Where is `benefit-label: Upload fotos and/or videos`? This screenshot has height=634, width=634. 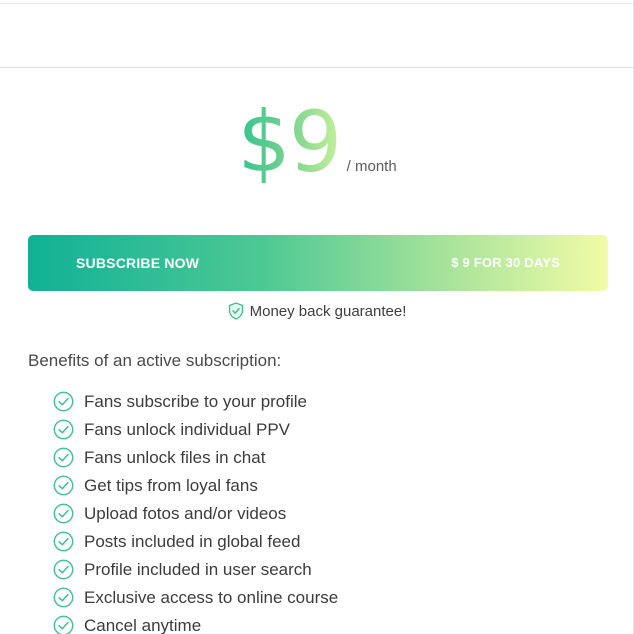
benefit-label: Upload fotos and/or videos is located at coordinates (185, 513).